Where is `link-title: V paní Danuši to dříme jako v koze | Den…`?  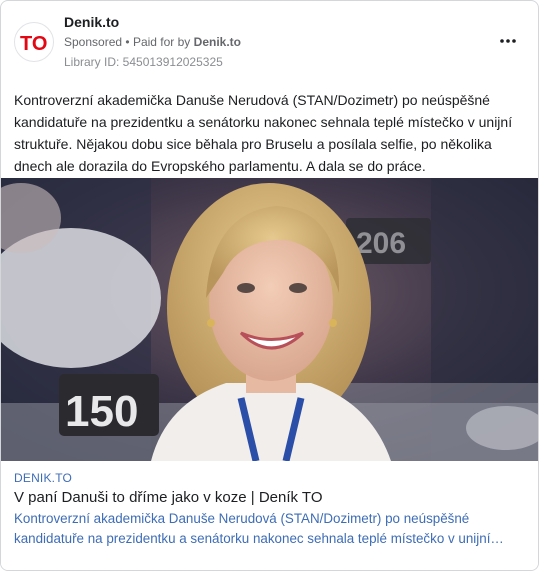 link-title: V paní Danuši to dříme jako v koze | Den… is located at coordinates (168, 497).